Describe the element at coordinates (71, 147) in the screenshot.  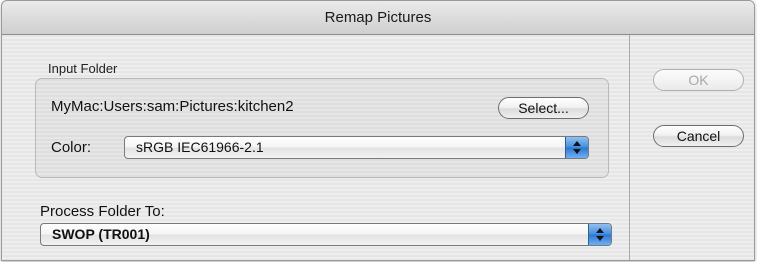
I see `color-label: Color:` at that location.